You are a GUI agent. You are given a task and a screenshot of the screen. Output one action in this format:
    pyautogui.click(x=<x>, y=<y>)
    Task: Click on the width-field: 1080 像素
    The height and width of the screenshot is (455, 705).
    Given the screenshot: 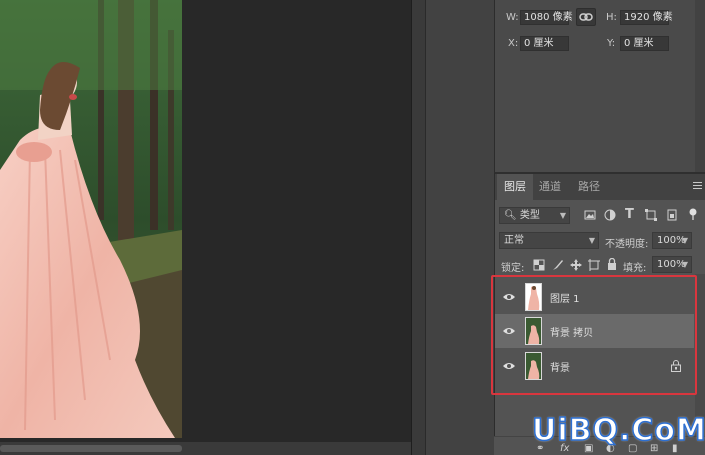 What is the action you would take?
    pyautogui.click(x=546, y=17)
    